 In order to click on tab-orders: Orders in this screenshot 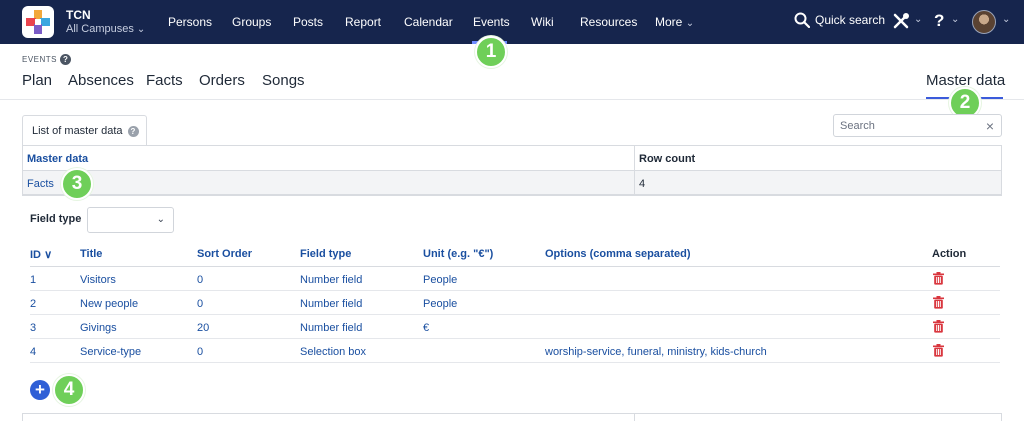, I will do `click(222, 80)`.